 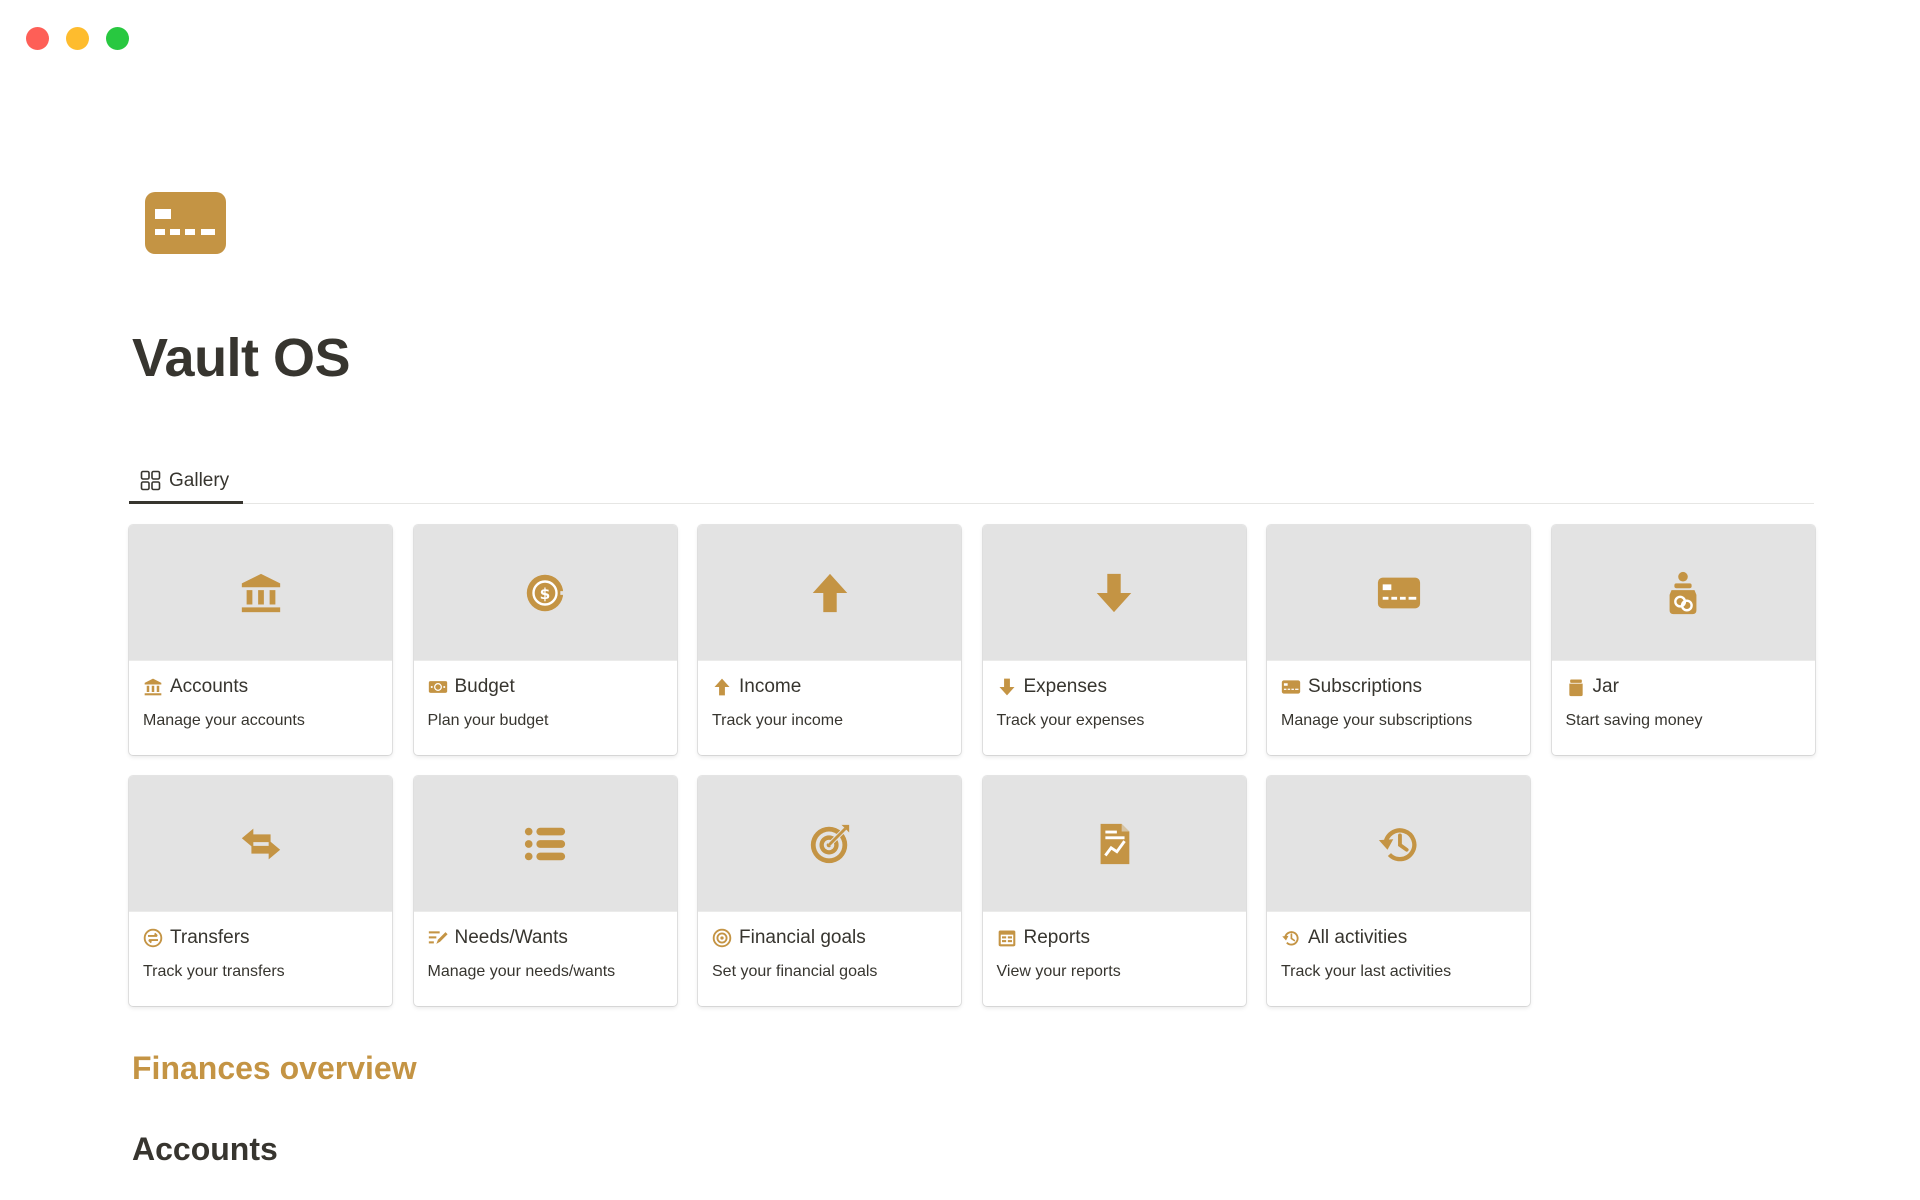 What do you see at coordinates (511, 937) in the screenshot?
I see `card-title-text: Needs/Wants` at bounding box center [511, 937].